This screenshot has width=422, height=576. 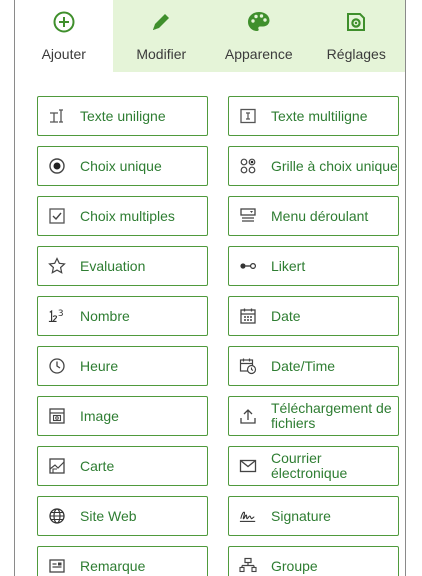 What do you see at coordinates (108, 515) in the screenshot?
I see `question-label: Site Web` at bounding box center [108, 515].